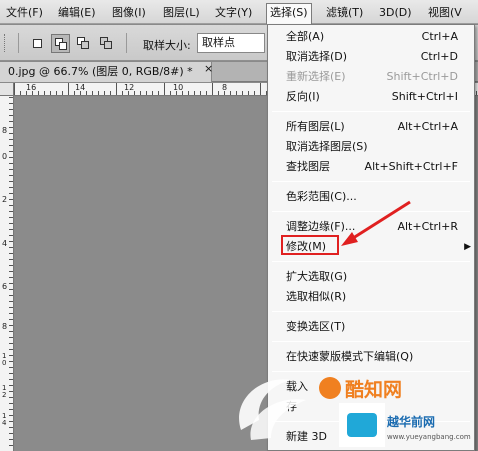 This screenshot has height=451, width=478. I want to click on watermark: 酷知网 越华前网 www.yueyangbang.com, so click(349, 403).